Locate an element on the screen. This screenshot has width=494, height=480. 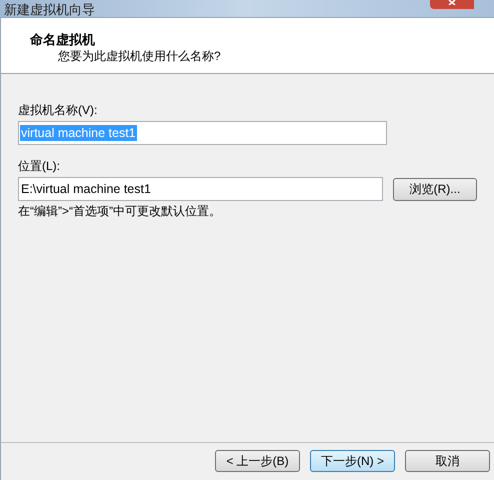
wizard-button: 下一步(N) > is located at coordinates (352, 461).